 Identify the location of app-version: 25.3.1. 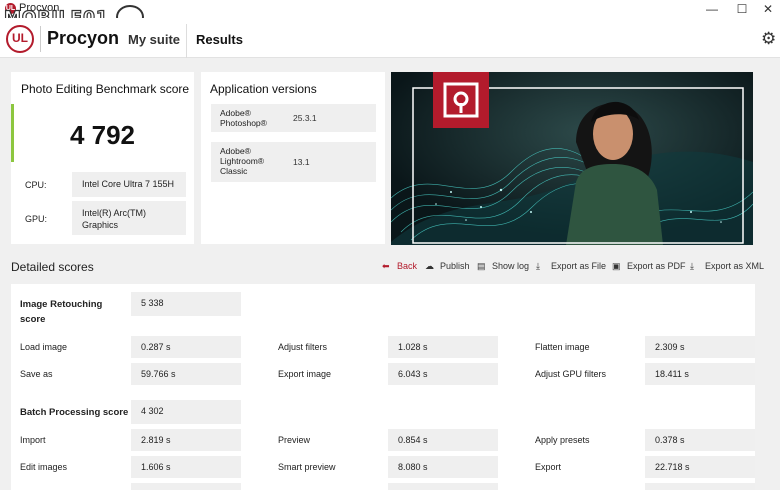
(328, 118).